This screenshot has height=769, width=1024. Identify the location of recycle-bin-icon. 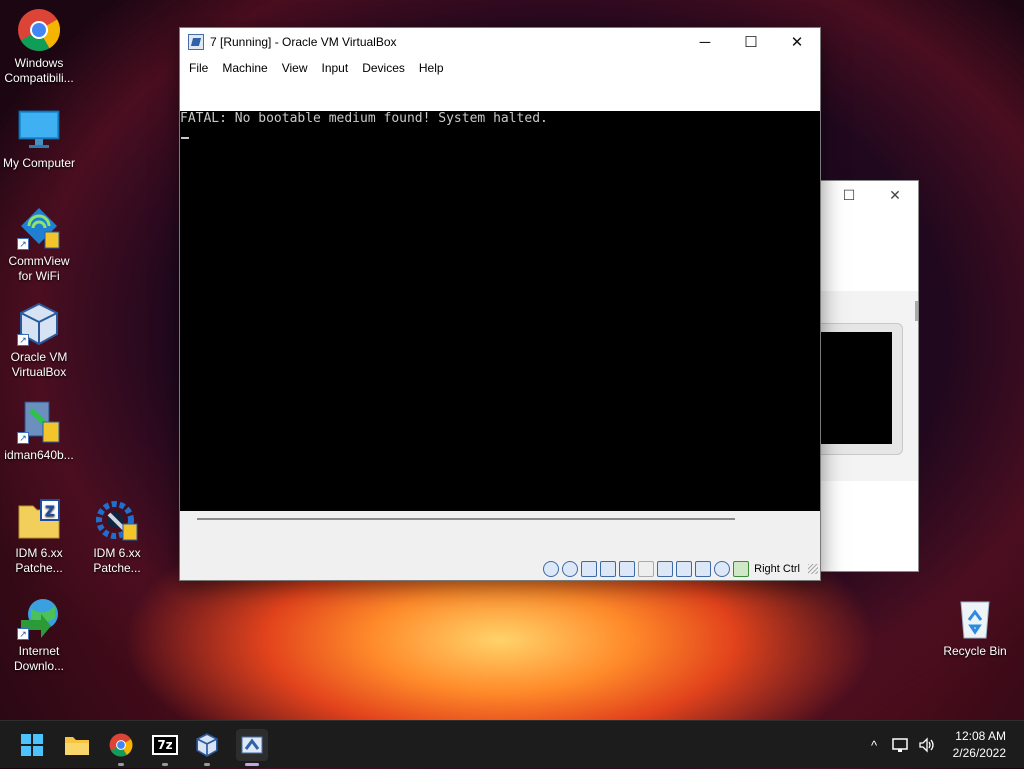
(975, 618).